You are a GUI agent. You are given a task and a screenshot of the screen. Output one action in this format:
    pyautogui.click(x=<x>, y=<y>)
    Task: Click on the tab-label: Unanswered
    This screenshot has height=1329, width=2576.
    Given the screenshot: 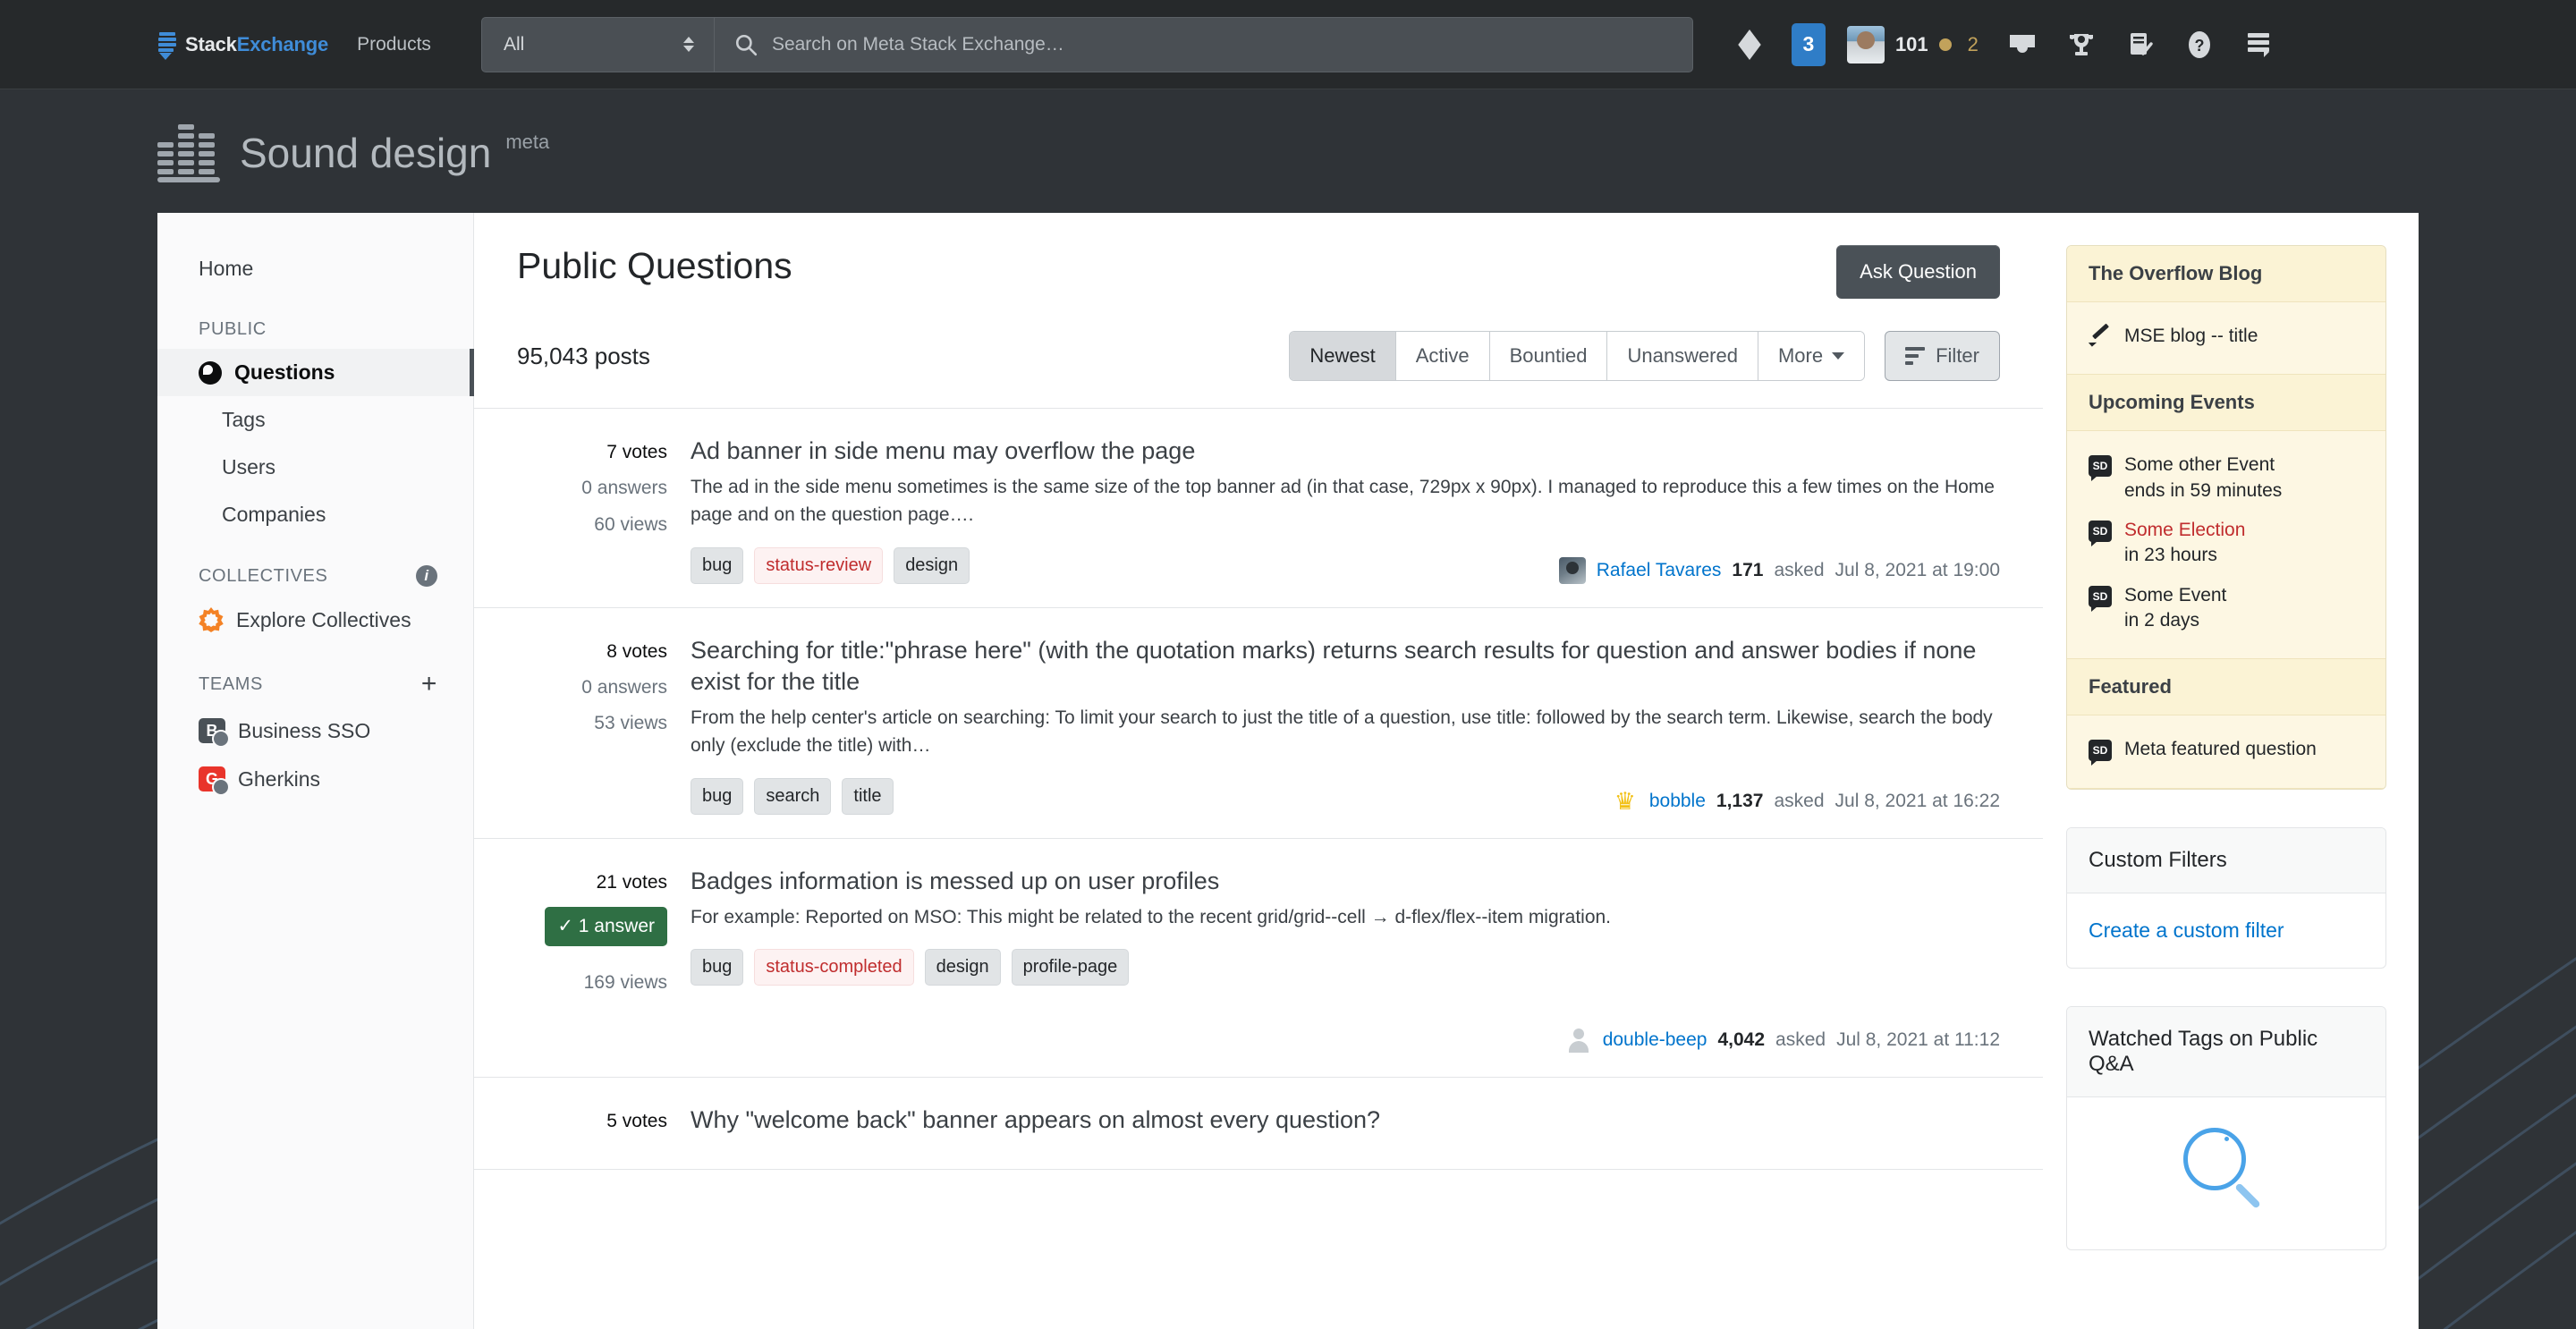 What is the action you would take?
    pyautogui.click(x=1682, y=355)
    